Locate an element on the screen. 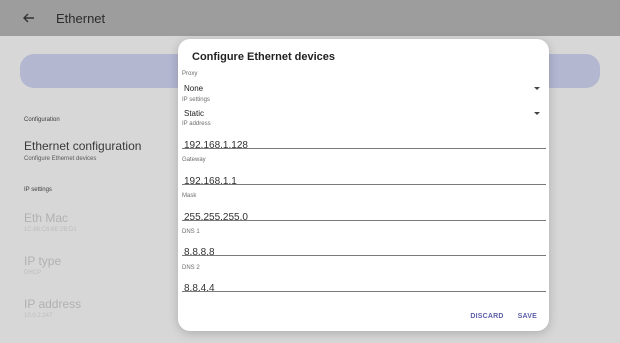 This screenshot has width=620, height=343. ip-settings-header: IP settings is located at coordinates (38, 190).